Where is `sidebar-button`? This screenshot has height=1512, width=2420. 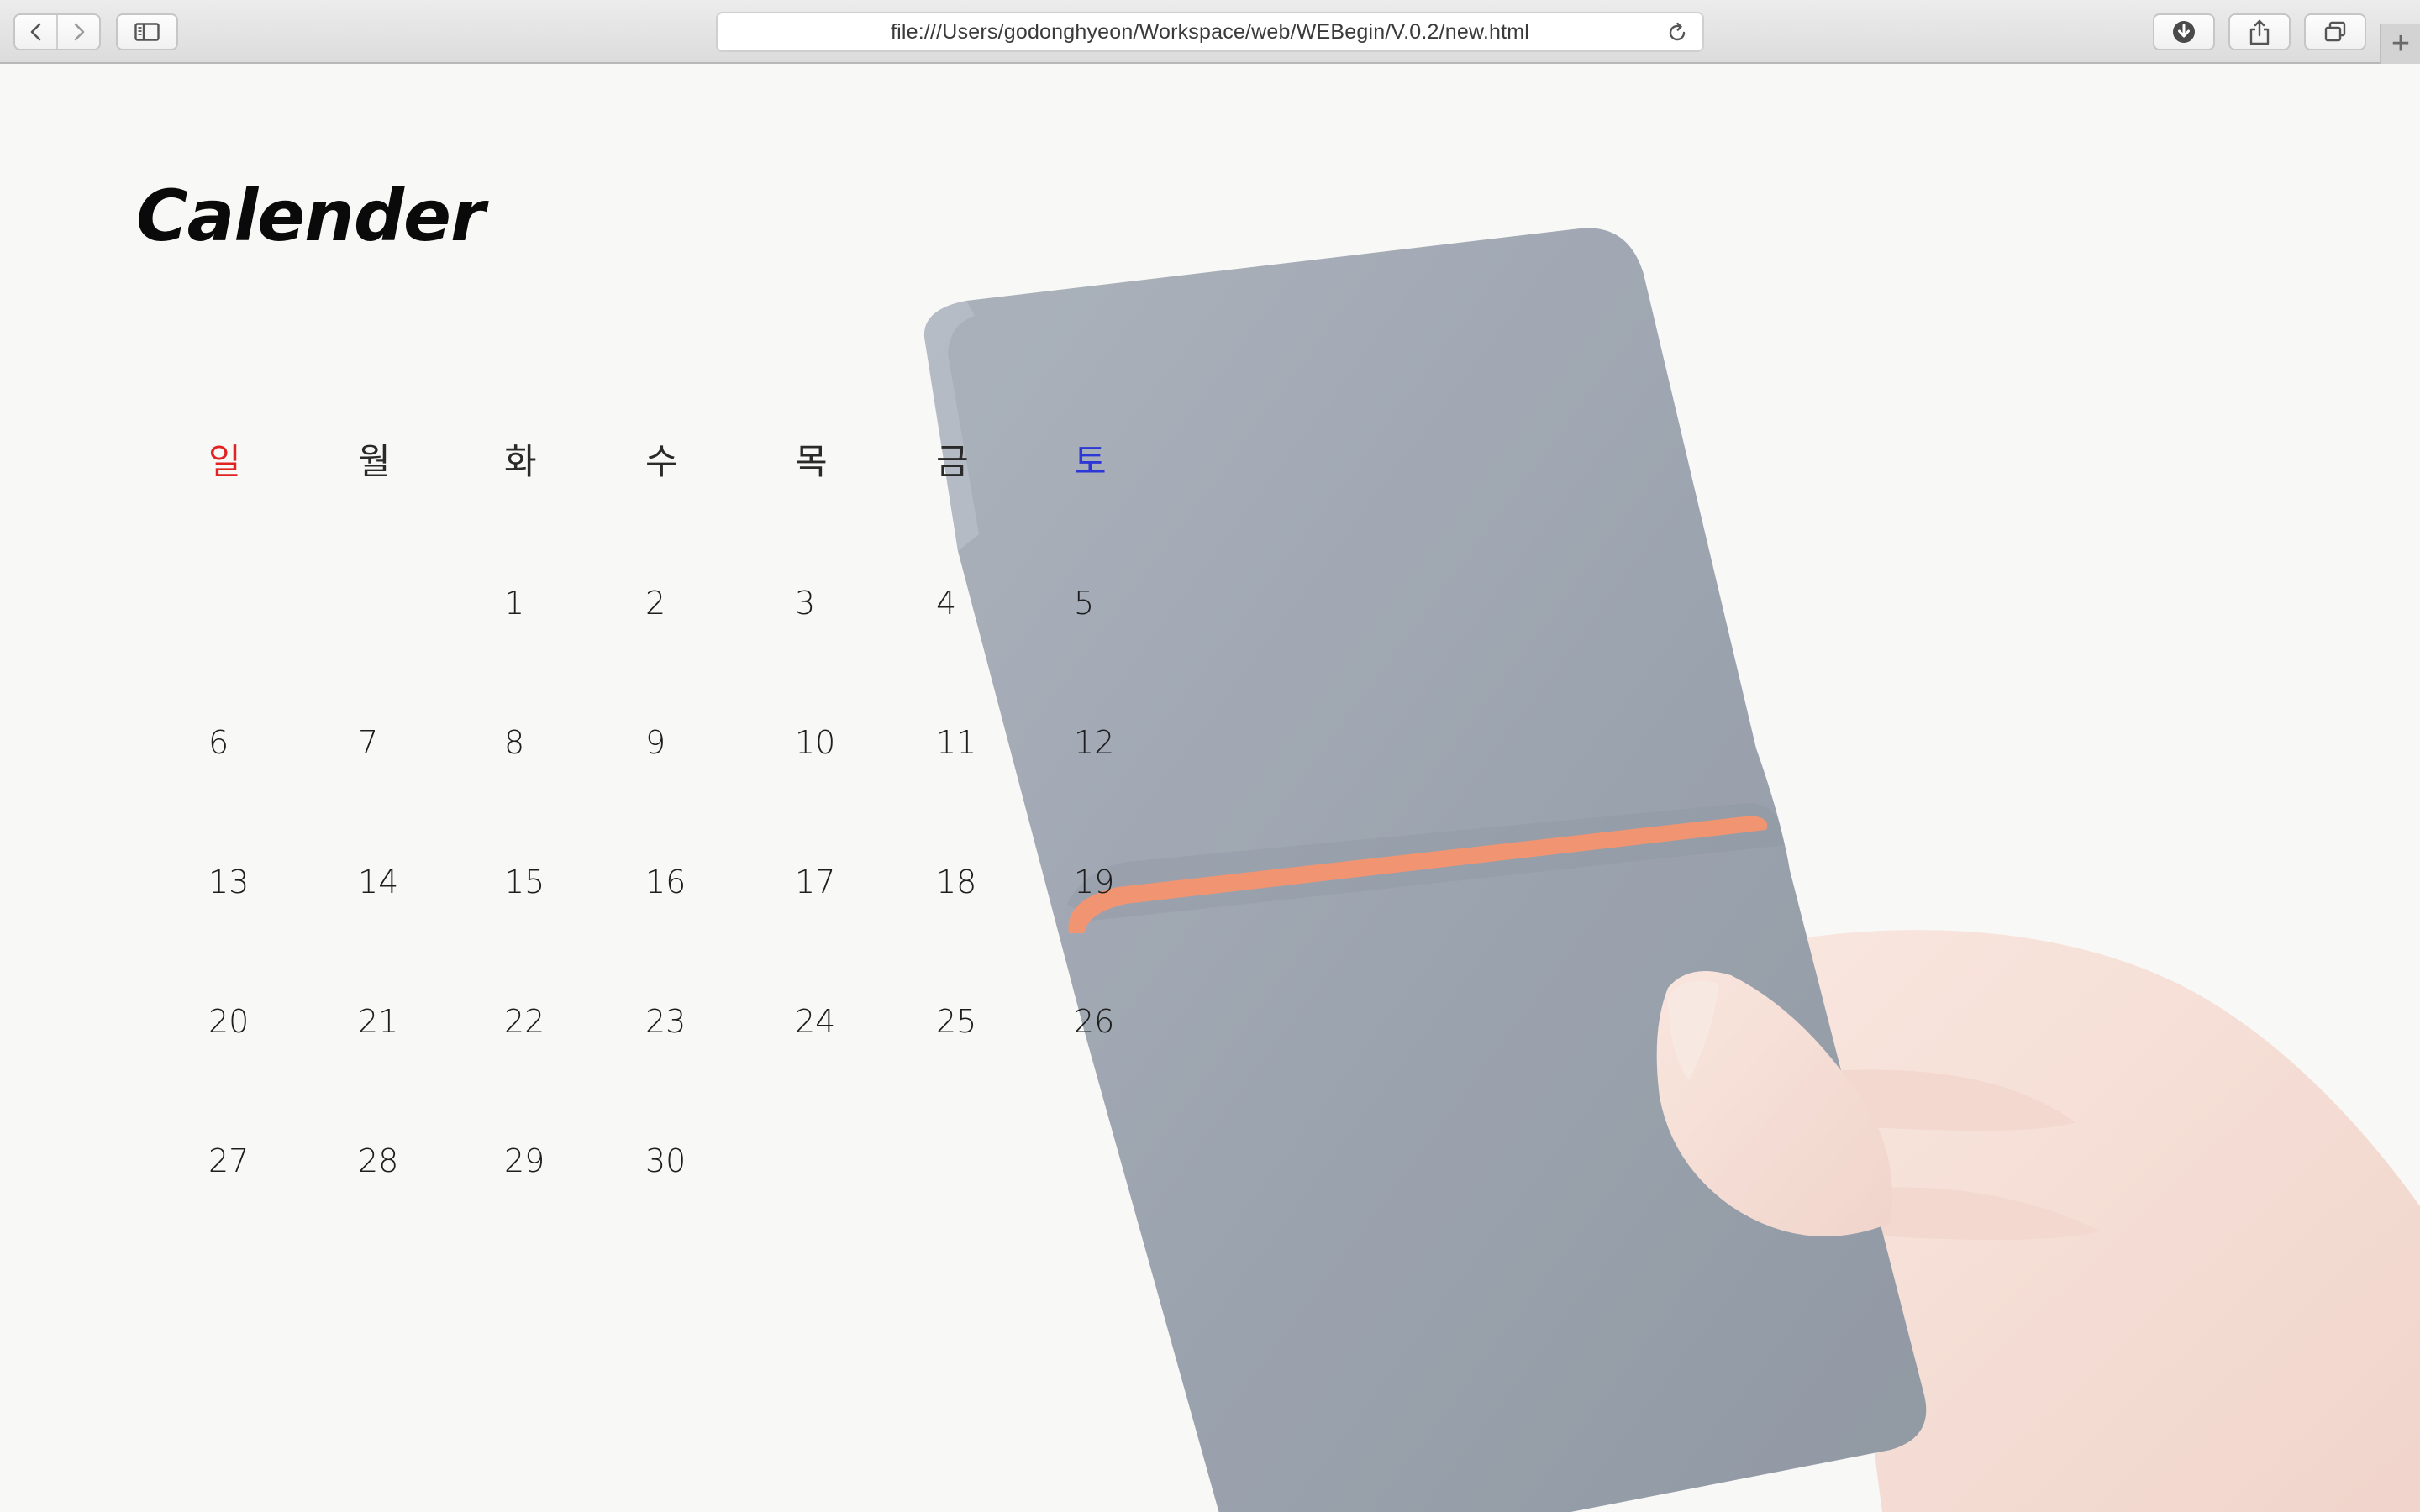
sidebar-button is located at coordinates (147, 31).